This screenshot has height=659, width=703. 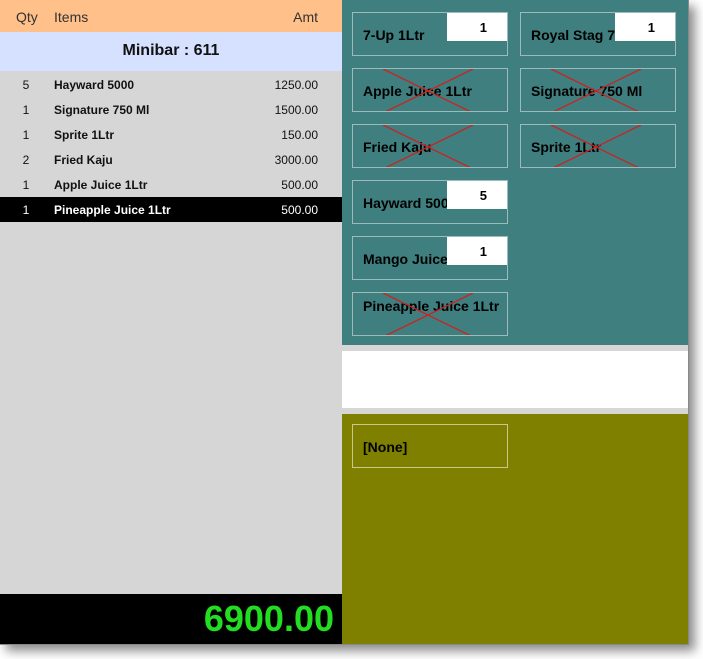 I want to click on item-button-royal-stag: Royal Stag 750 Ml 1, so click(x=598, y=34).